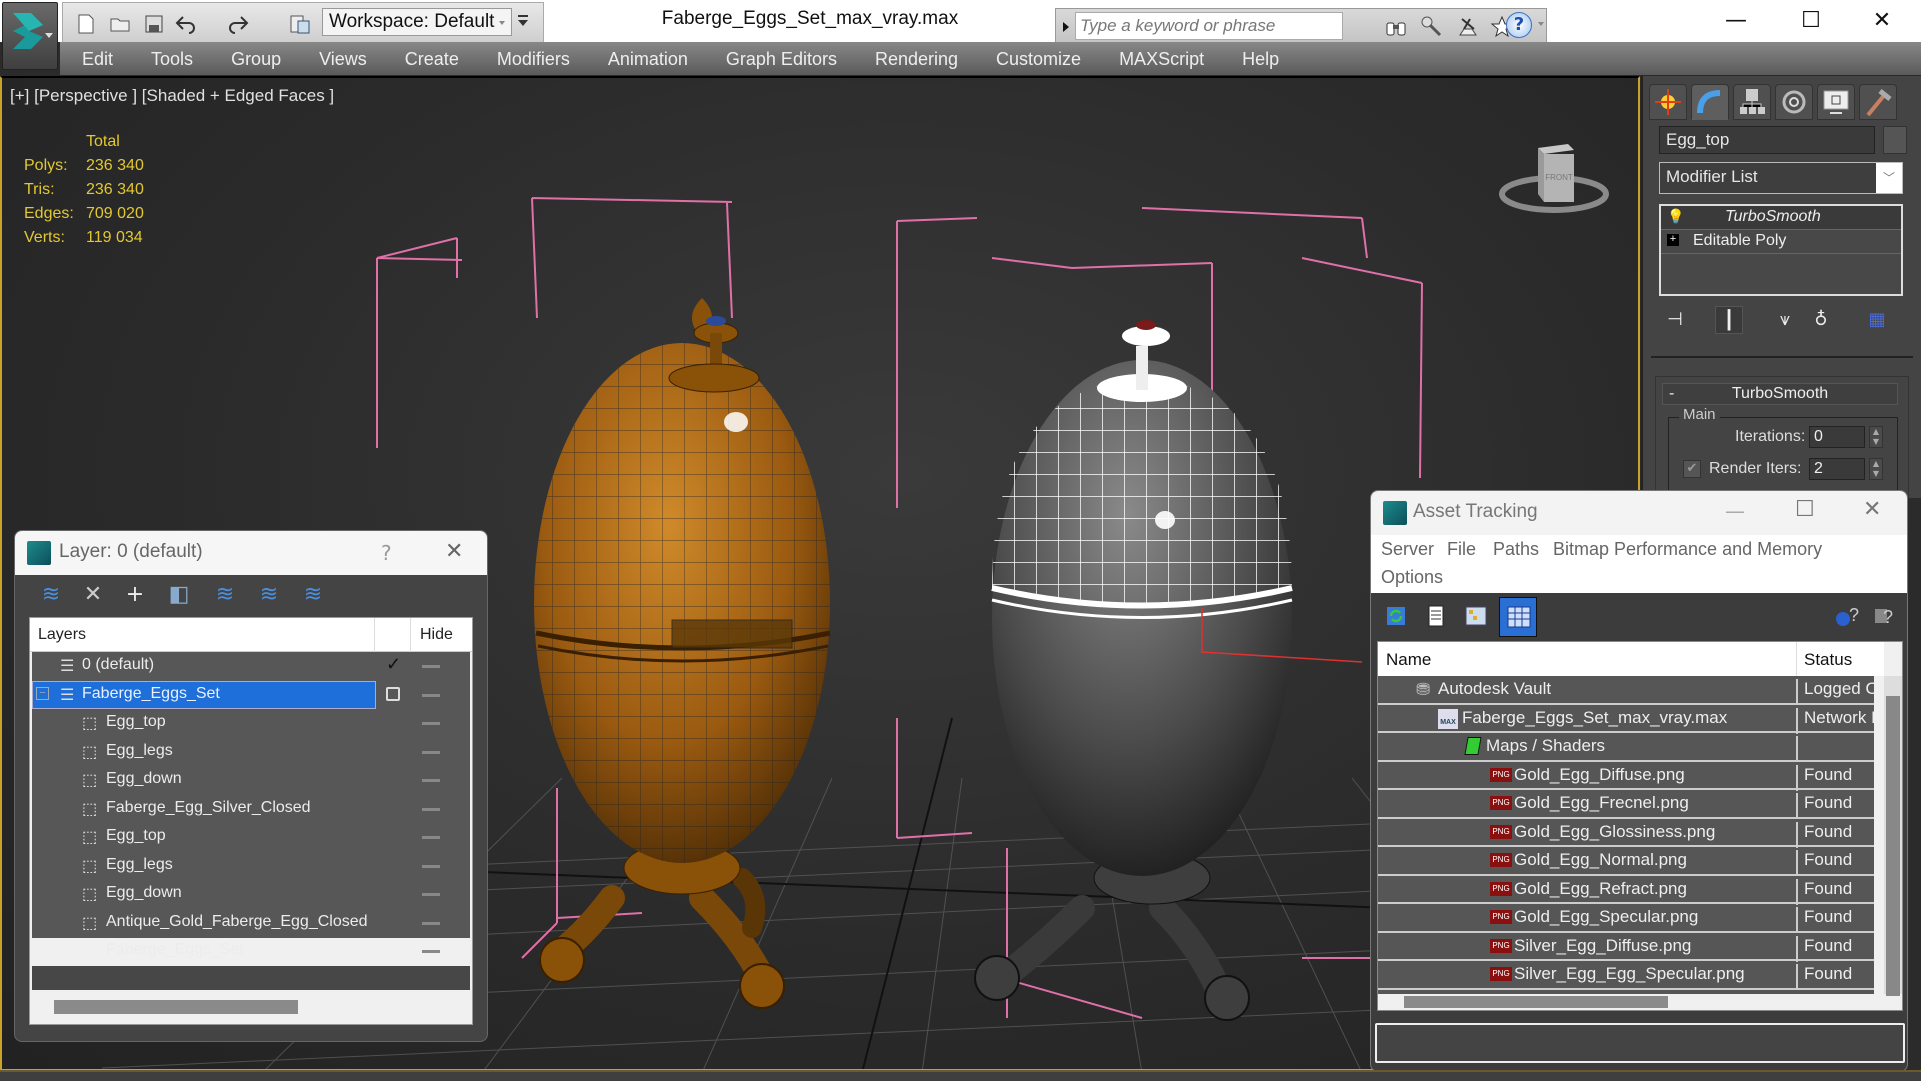 This screenshot has width=1921, height=1081. What do you see at coordinates (1436, 616) in the screenshot?
I see `list-view-icon` at bounding box center [1436, 616].